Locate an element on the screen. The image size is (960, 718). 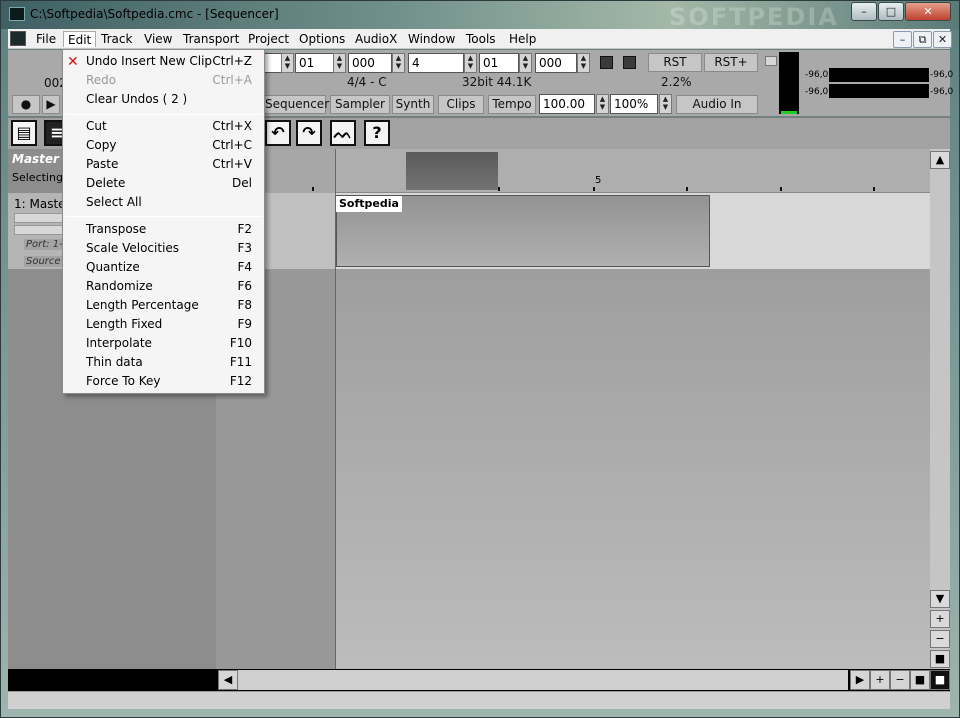
menu-edit: Edit is located at coordinates (80, 39).